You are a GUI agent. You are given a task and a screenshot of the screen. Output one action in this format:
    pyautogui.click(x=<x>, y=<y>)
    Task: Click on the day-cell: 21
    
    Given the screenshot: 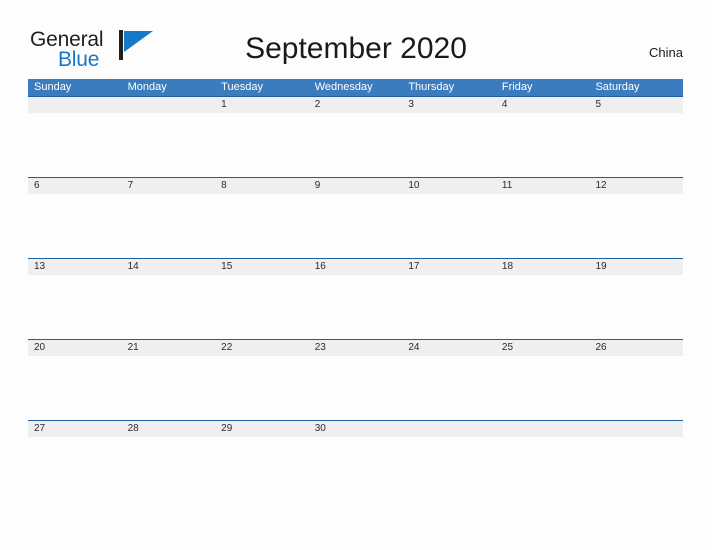 What is the action you would take?
    pyautogui.click(x=169, y=380)
    